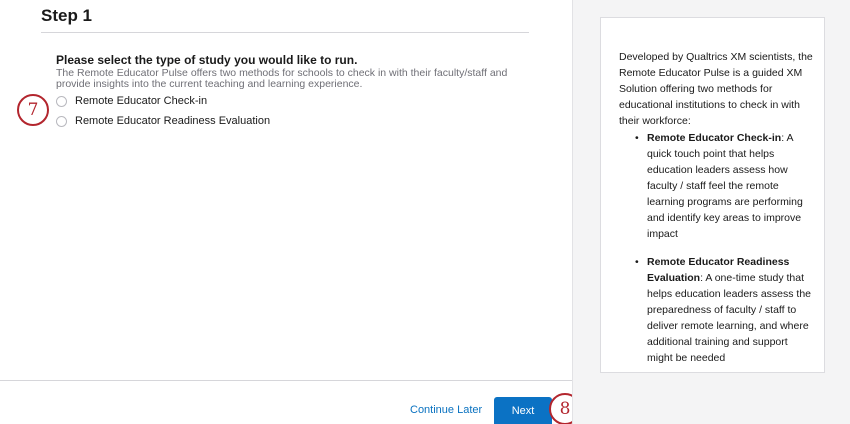 The image size is (850, 424). Describe the element at coordinates (61, 121) in the screenshot. I see `radio-readiness-evaluation` at that location.